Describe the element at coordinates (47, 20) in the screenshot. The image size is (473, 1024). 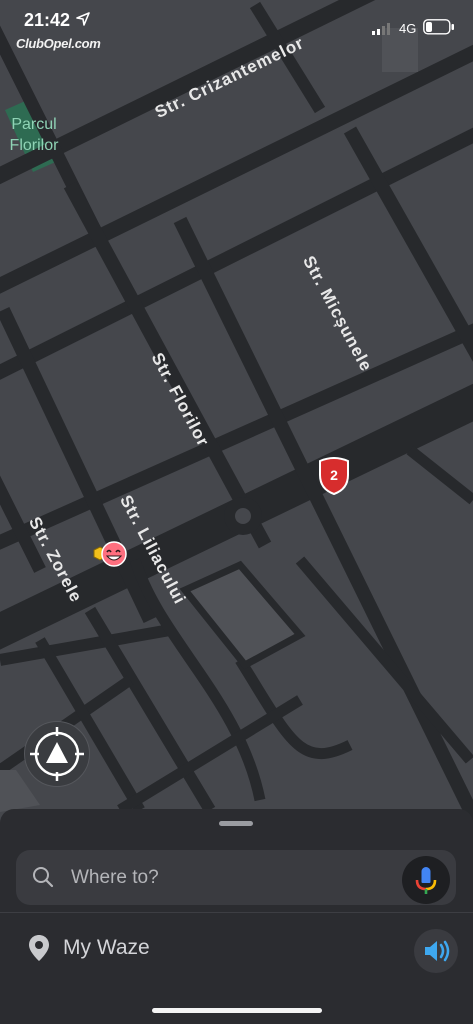
I see `status-time: 21:42` at that location.